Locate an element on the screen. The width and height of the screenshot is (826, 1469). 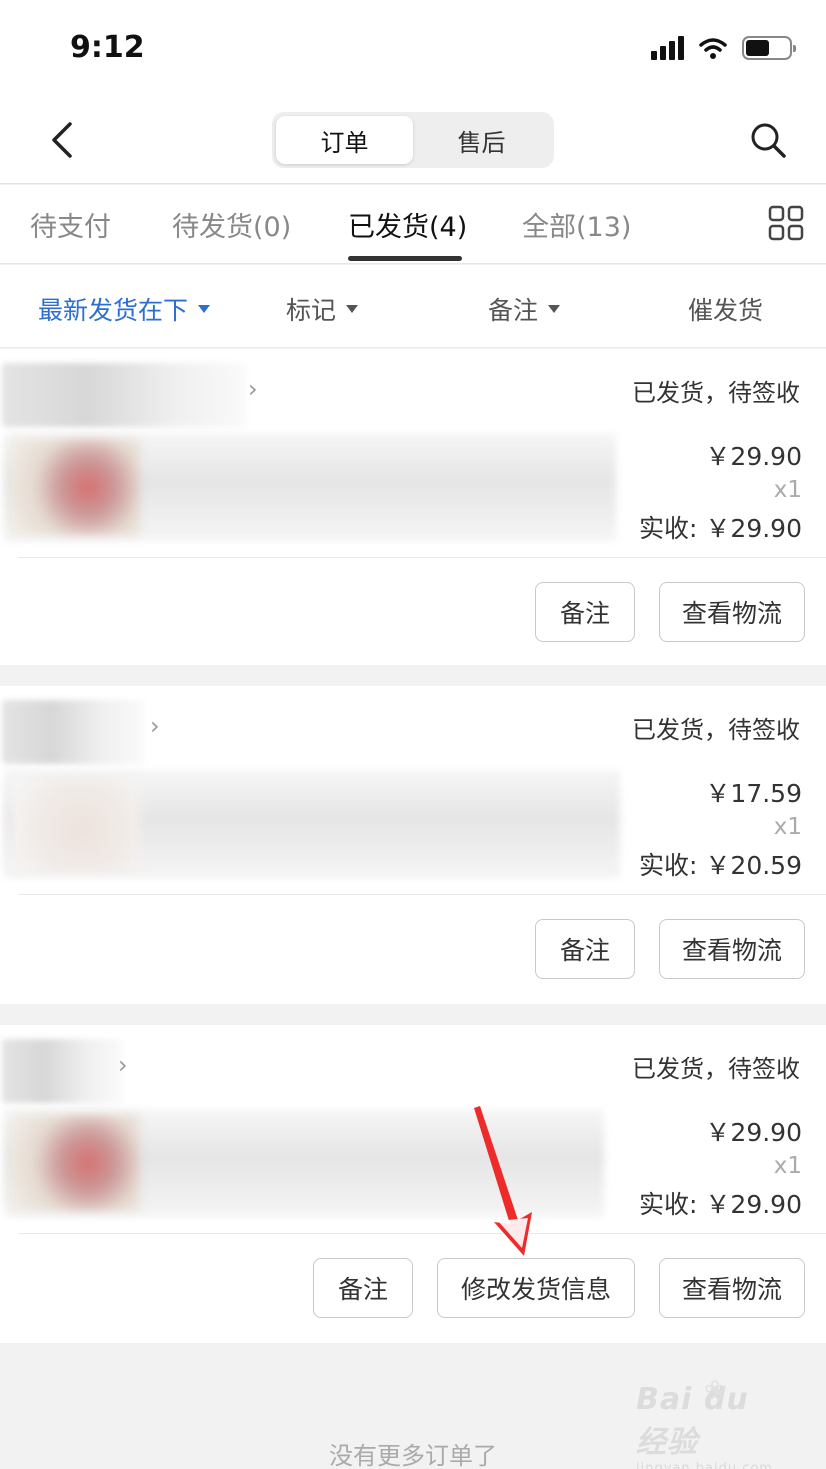
tab-all: 全部(13) is located at coordinates (576, 224).